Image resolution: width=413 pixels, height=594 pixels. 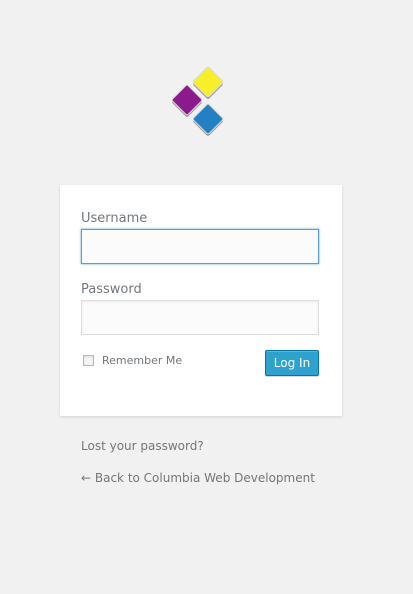 I want to click on username-label: Username, so click(x=114, y=218).